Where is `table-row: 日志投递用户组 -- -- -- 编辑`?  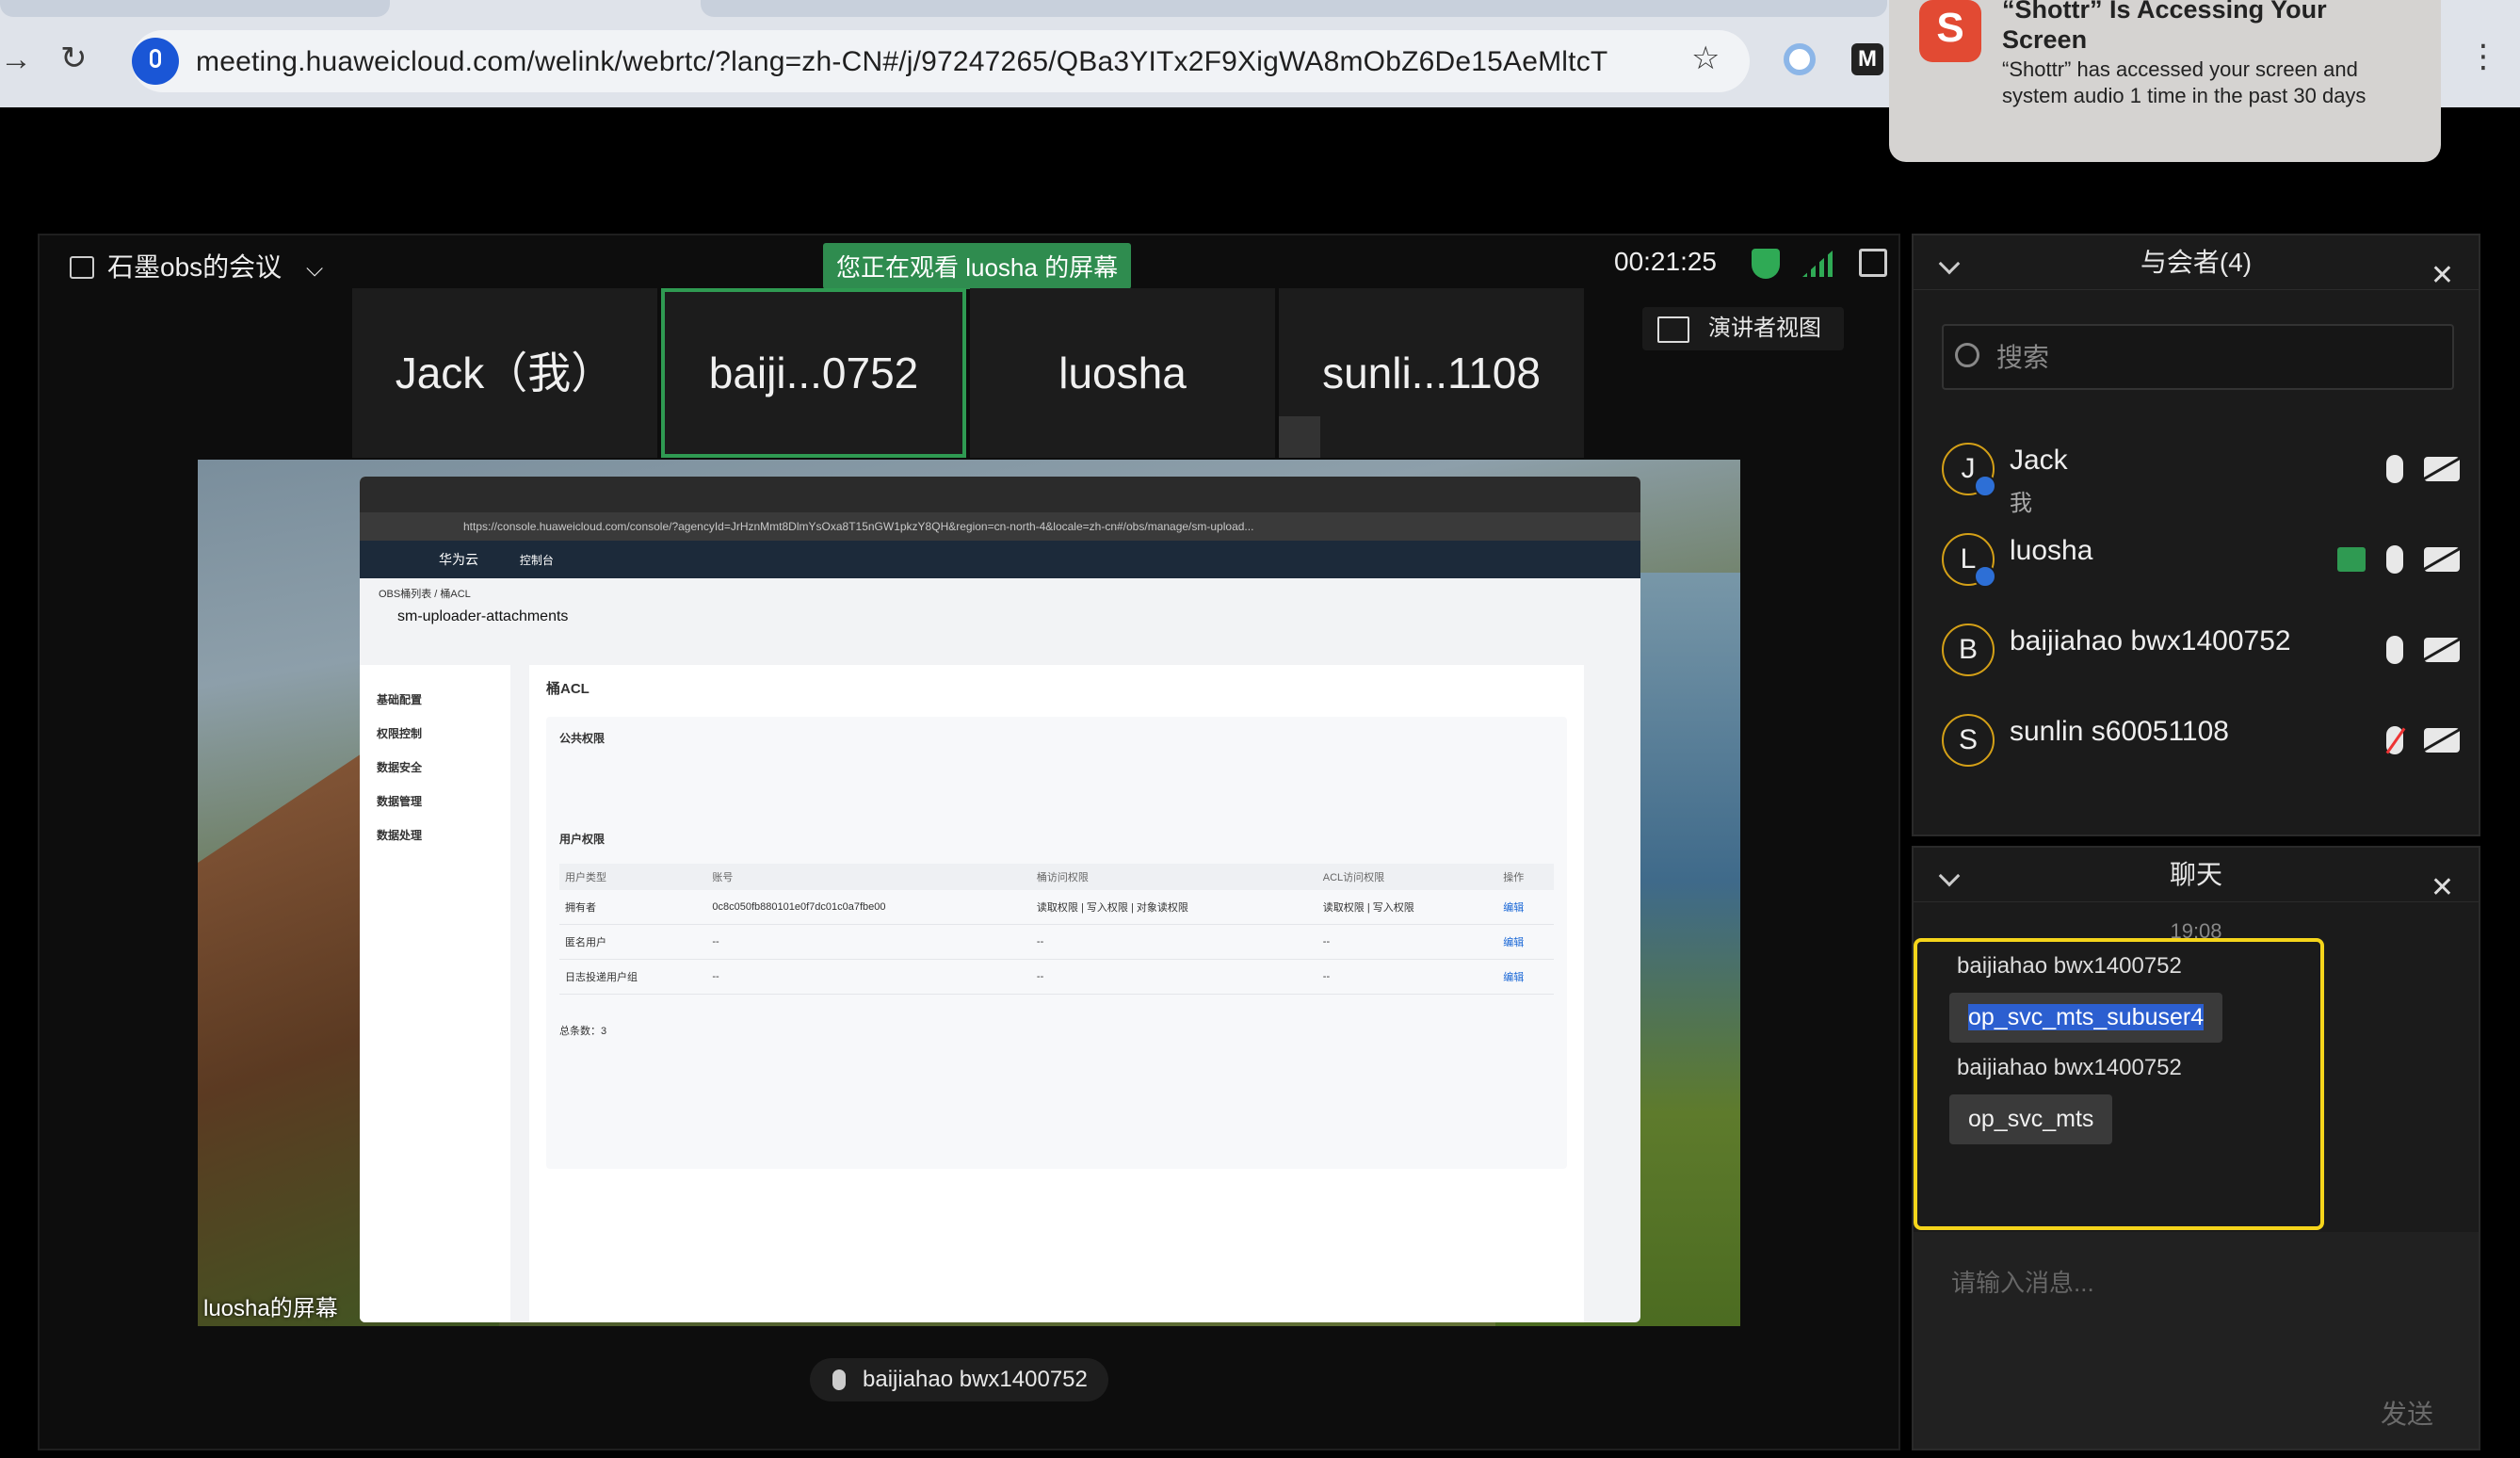
table-row: 日志投递用户组 -- -- -- 编辑 is located at coordinates (1056, 977).